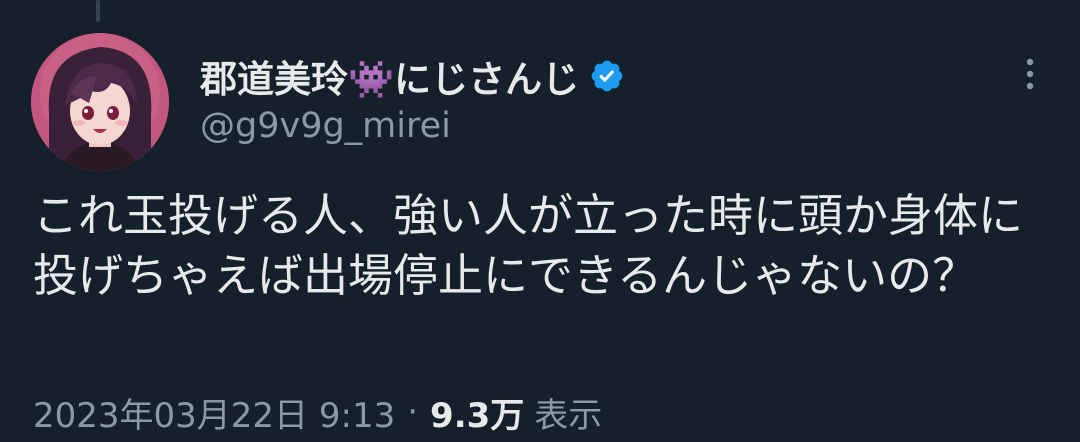  I want to click on more-options-icon, so click(1030, 74).